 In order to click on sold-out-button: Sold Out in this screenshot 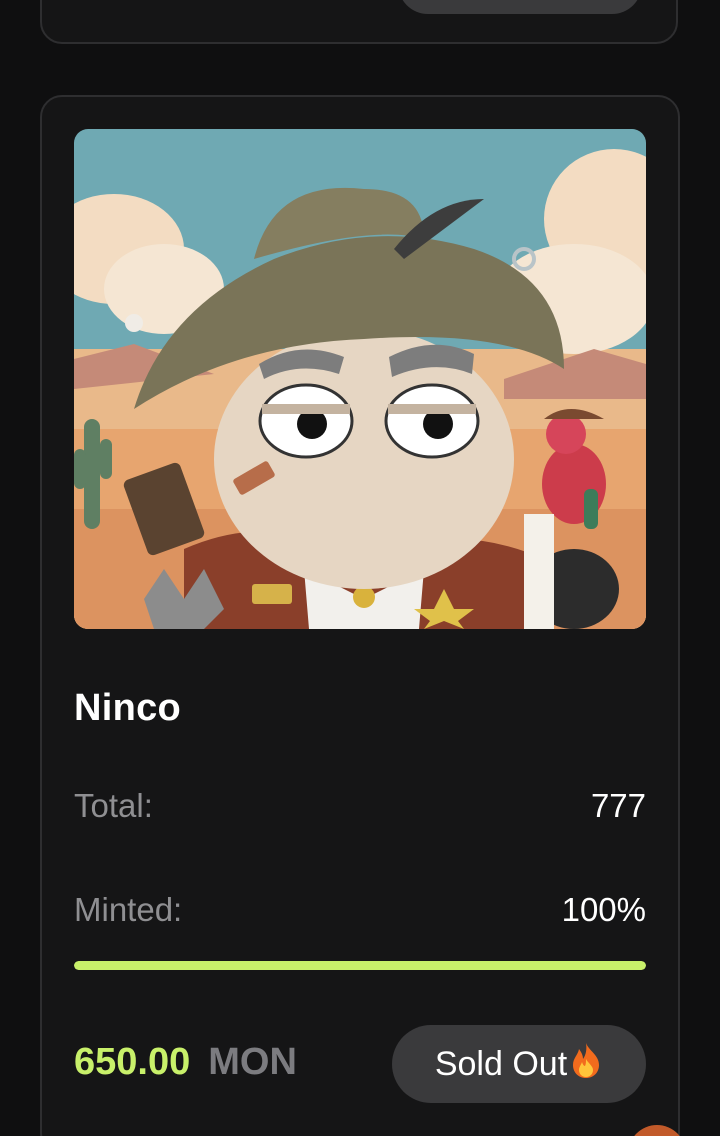, I will do `click(519, 1064)`.